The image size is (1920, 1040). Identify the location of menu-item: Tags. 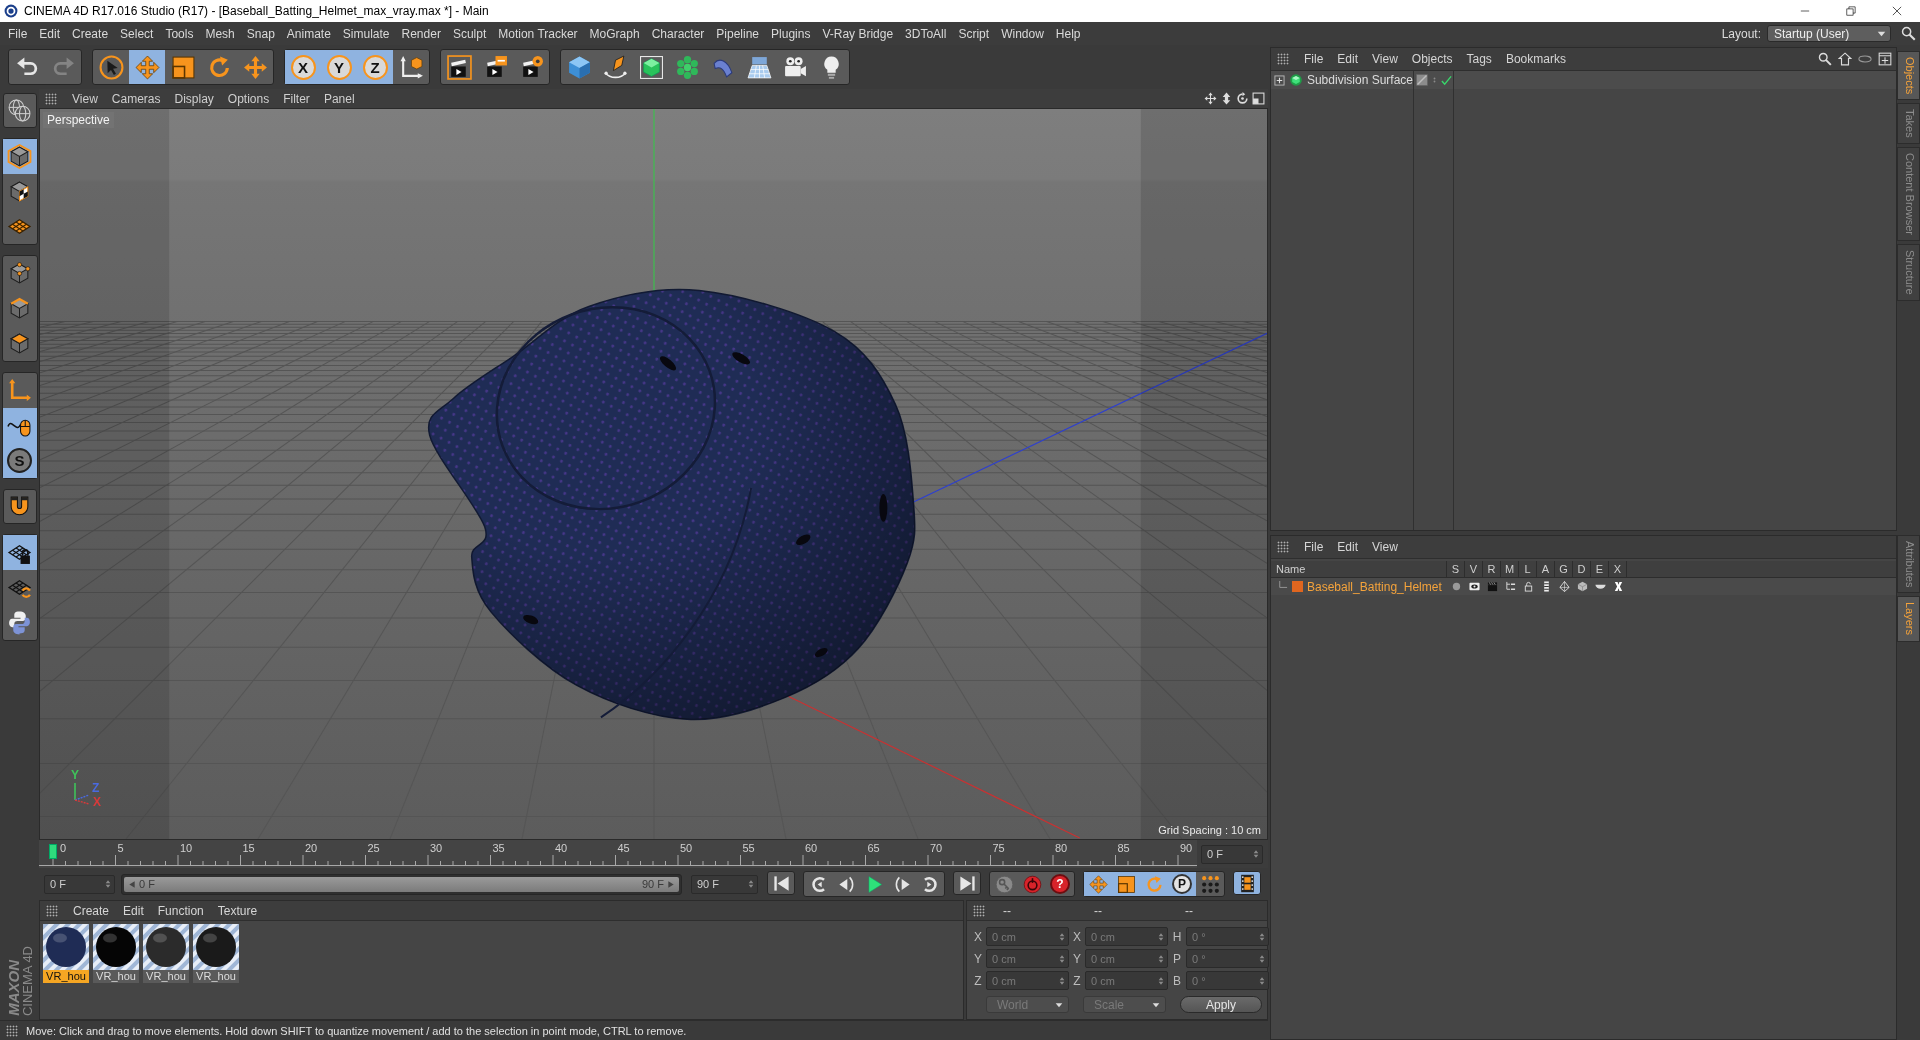
(1479, 59).